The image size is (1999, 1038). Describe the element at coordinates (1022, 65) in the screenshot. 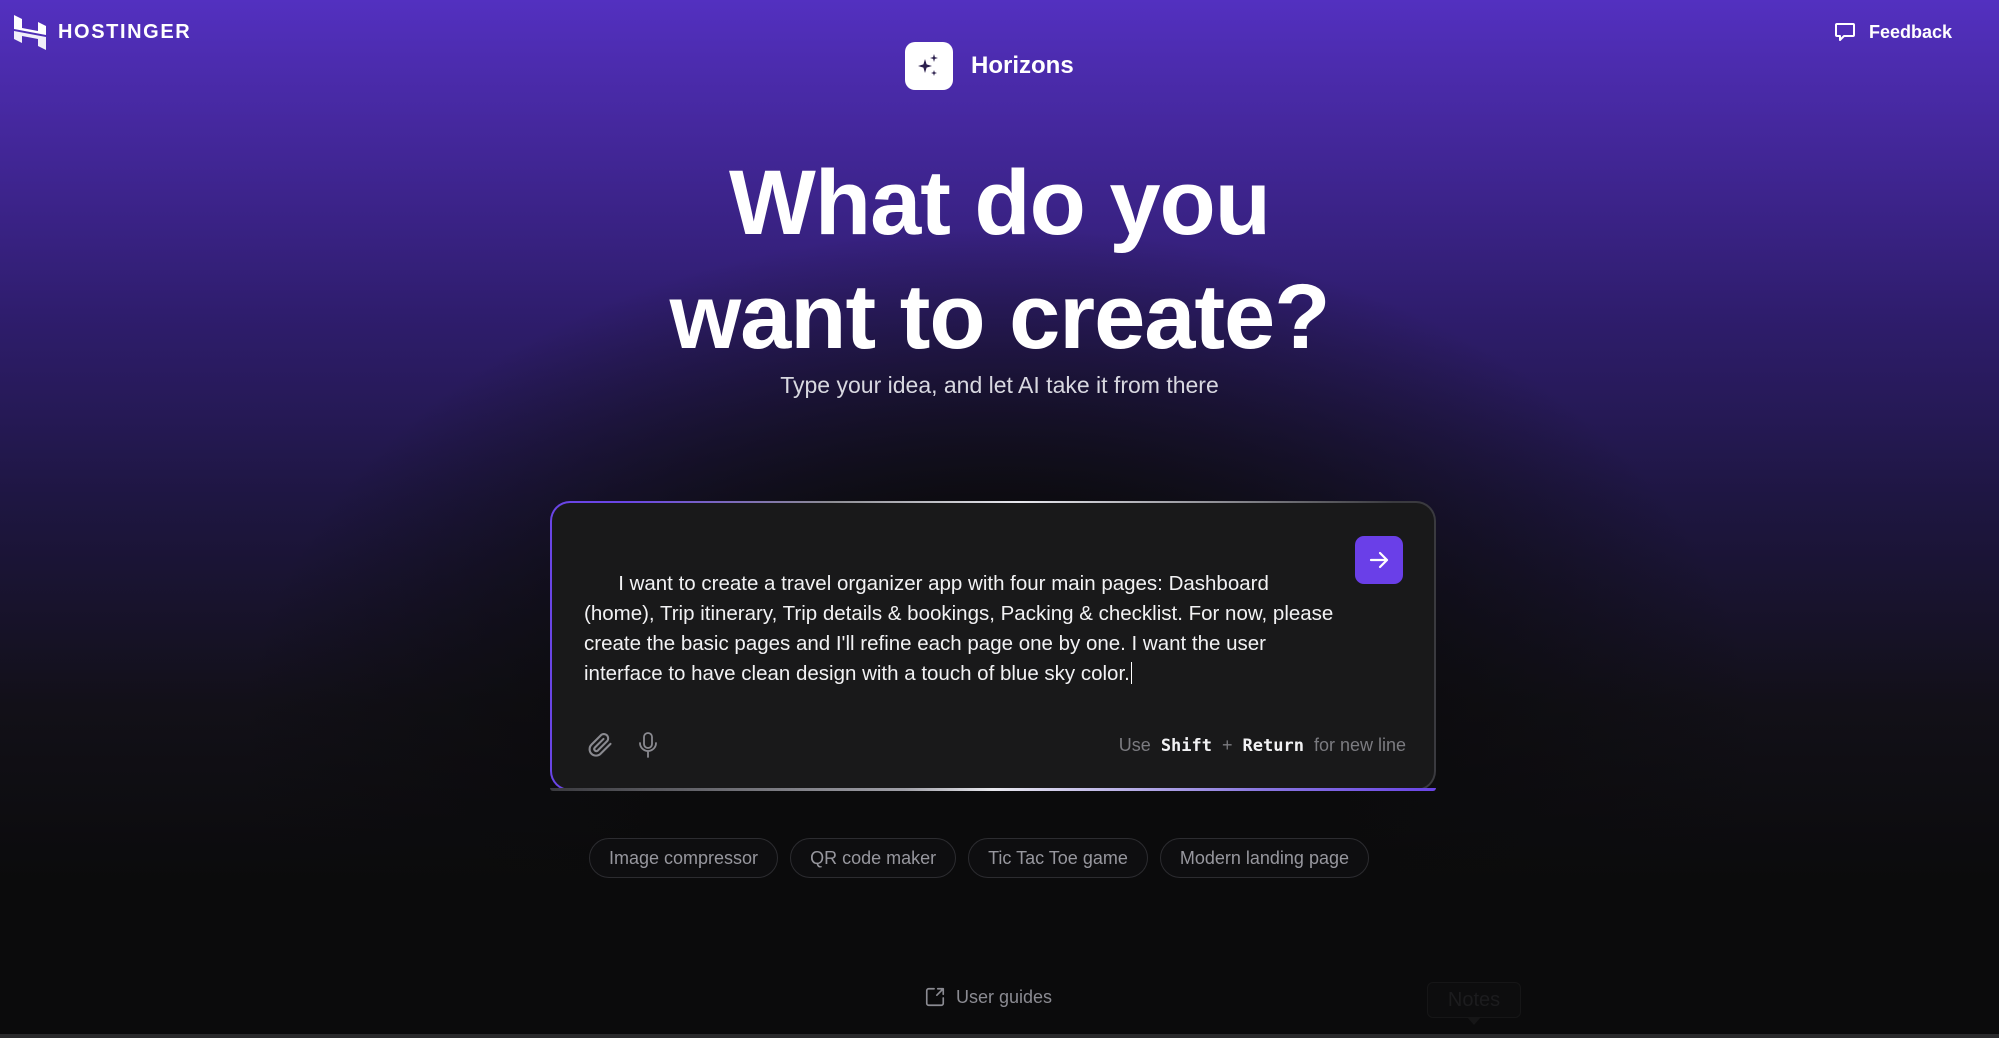

I see `product-name: Horizons` at that location.